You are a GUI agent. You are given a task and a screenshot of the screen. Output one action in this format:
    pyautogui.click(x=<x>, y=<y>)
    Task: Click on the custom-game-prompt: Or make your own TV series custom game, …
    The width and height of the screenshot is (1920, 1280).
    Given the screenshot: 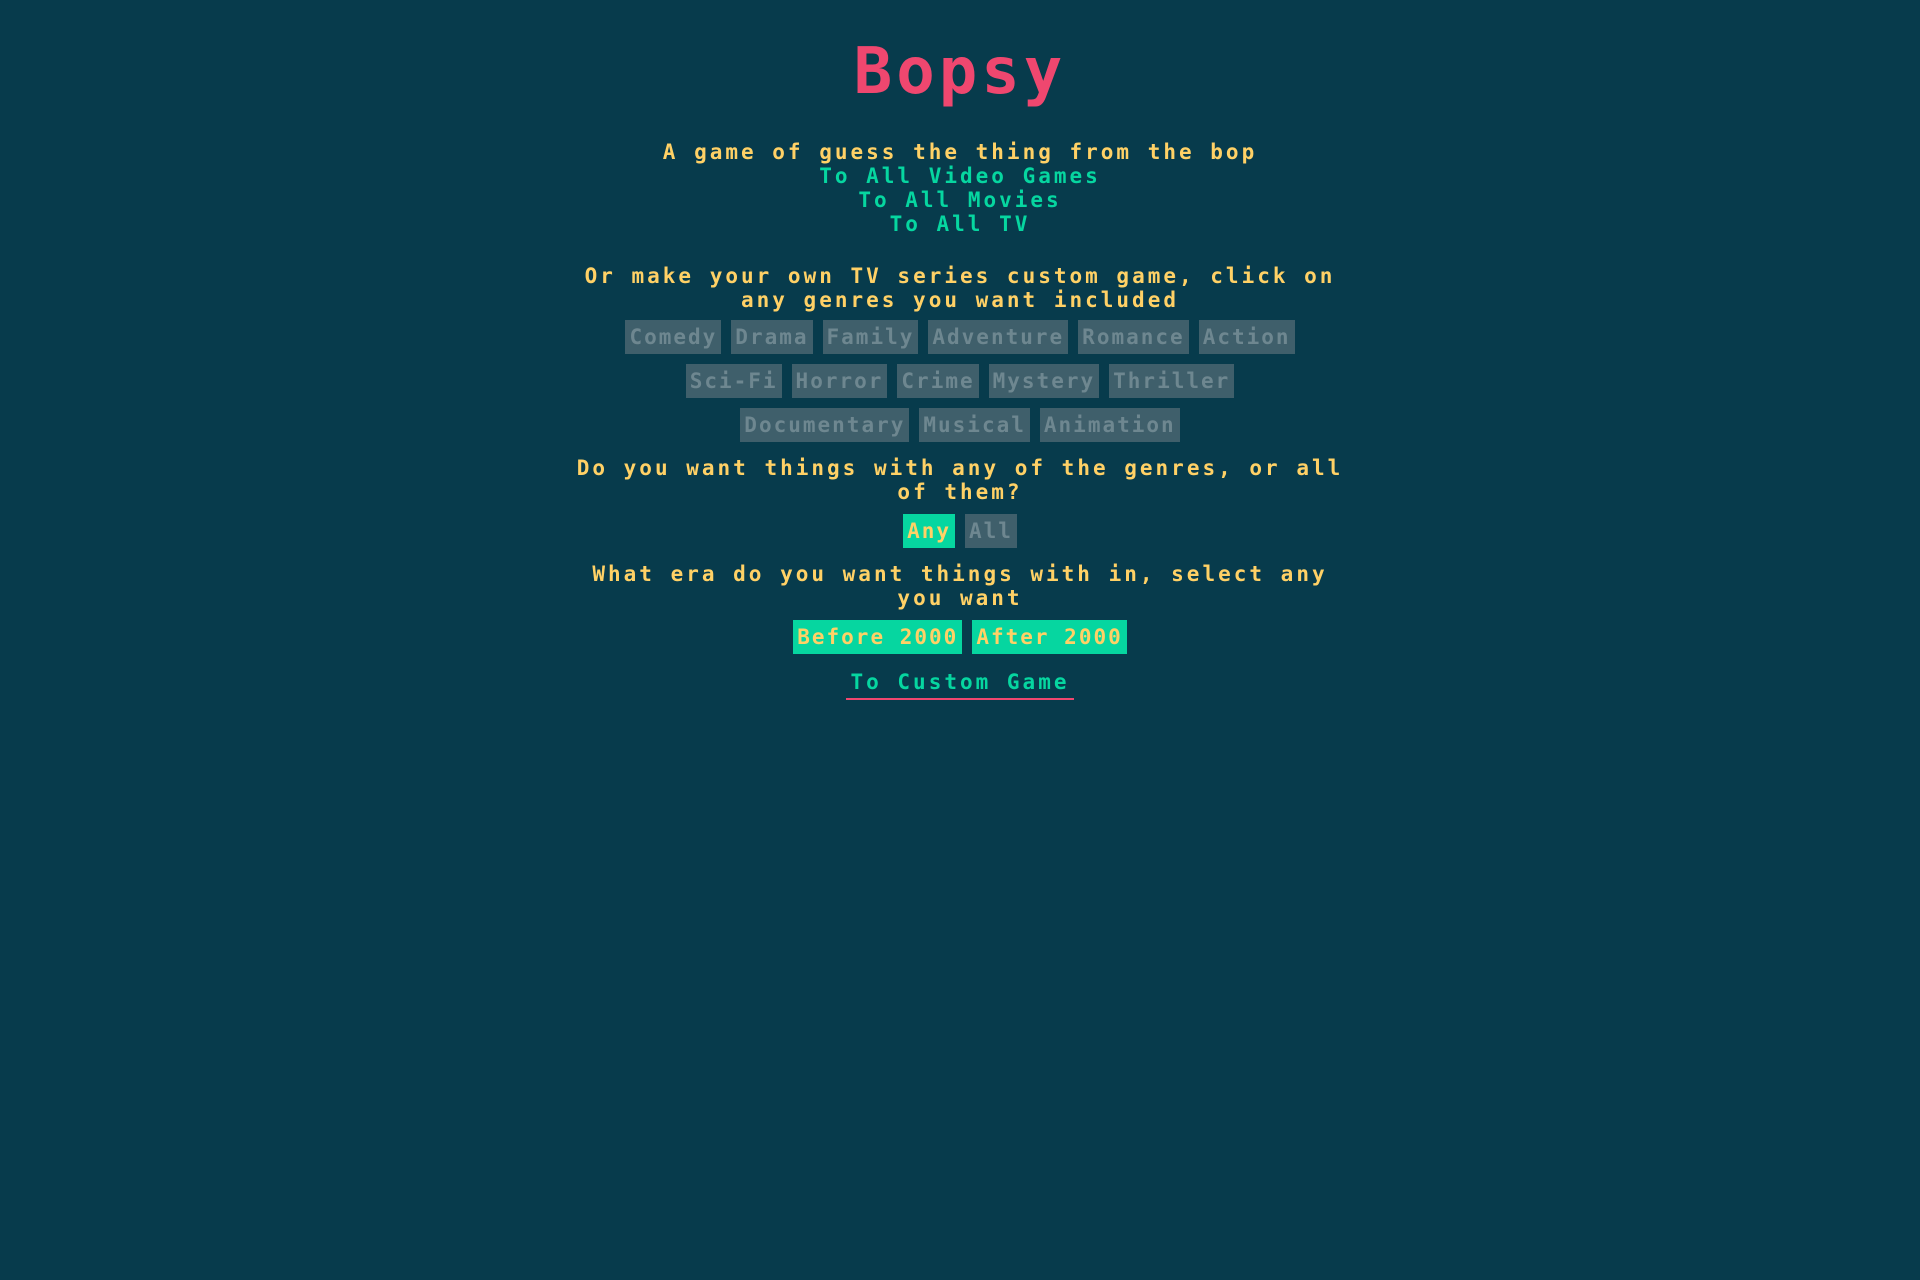 What is the action you would take?
    pyautogui.click(x=960, y=288)
    